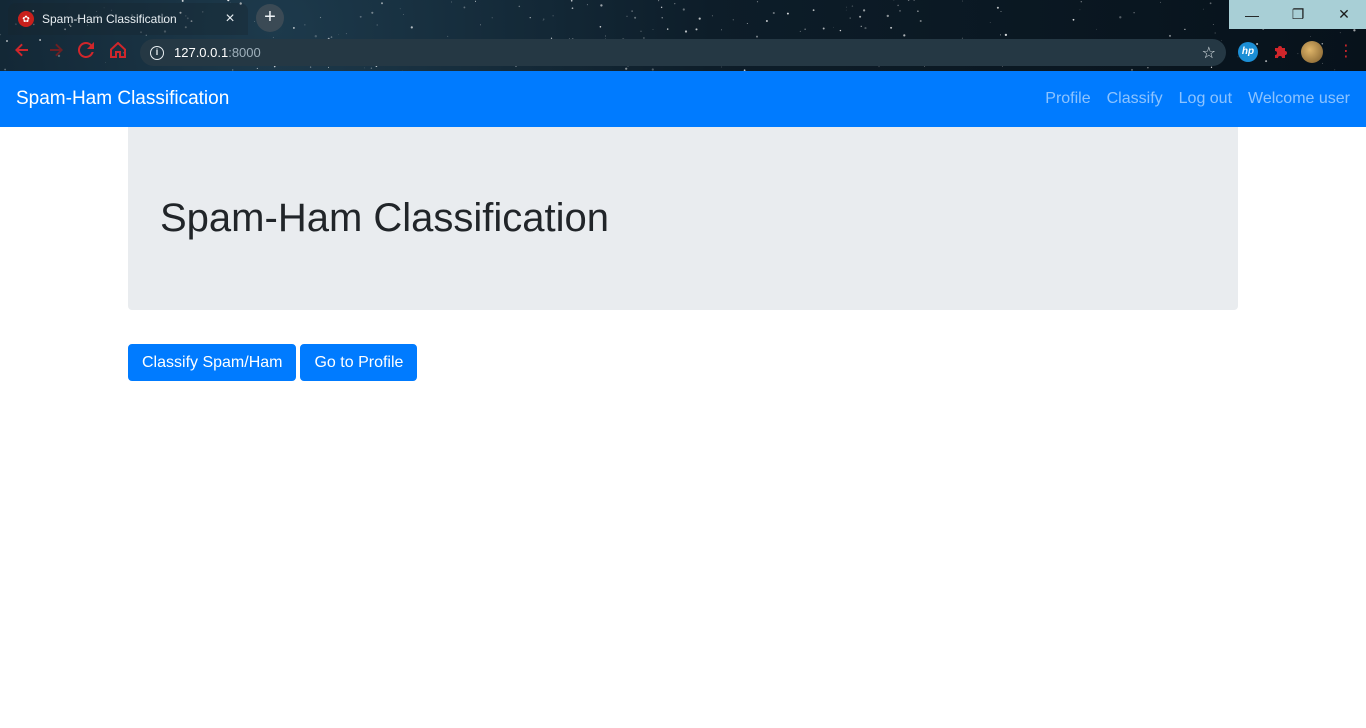 This screenshot has height=728, width=1366. What do you see at coordinates (157, 52) in the screenshot?
I see `site-info-icon: i` at bounding box center [157, 52].